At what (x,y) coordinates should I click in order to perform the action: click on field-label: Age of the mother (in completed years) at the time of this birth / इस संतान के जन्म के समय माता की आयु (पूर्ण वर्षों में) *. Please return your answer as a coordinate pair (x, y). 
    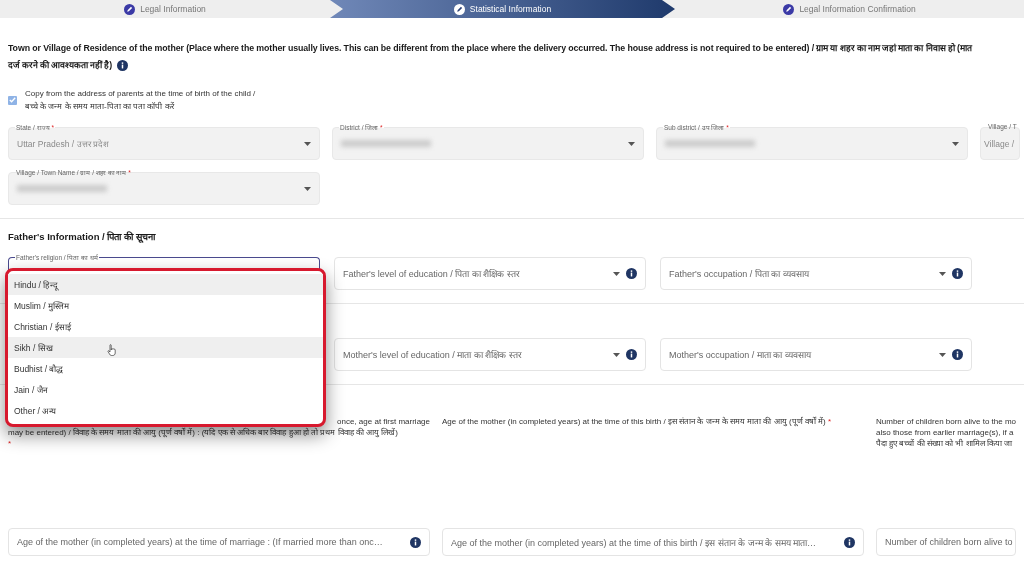
    Looking at the image, I should click on (637, 421).